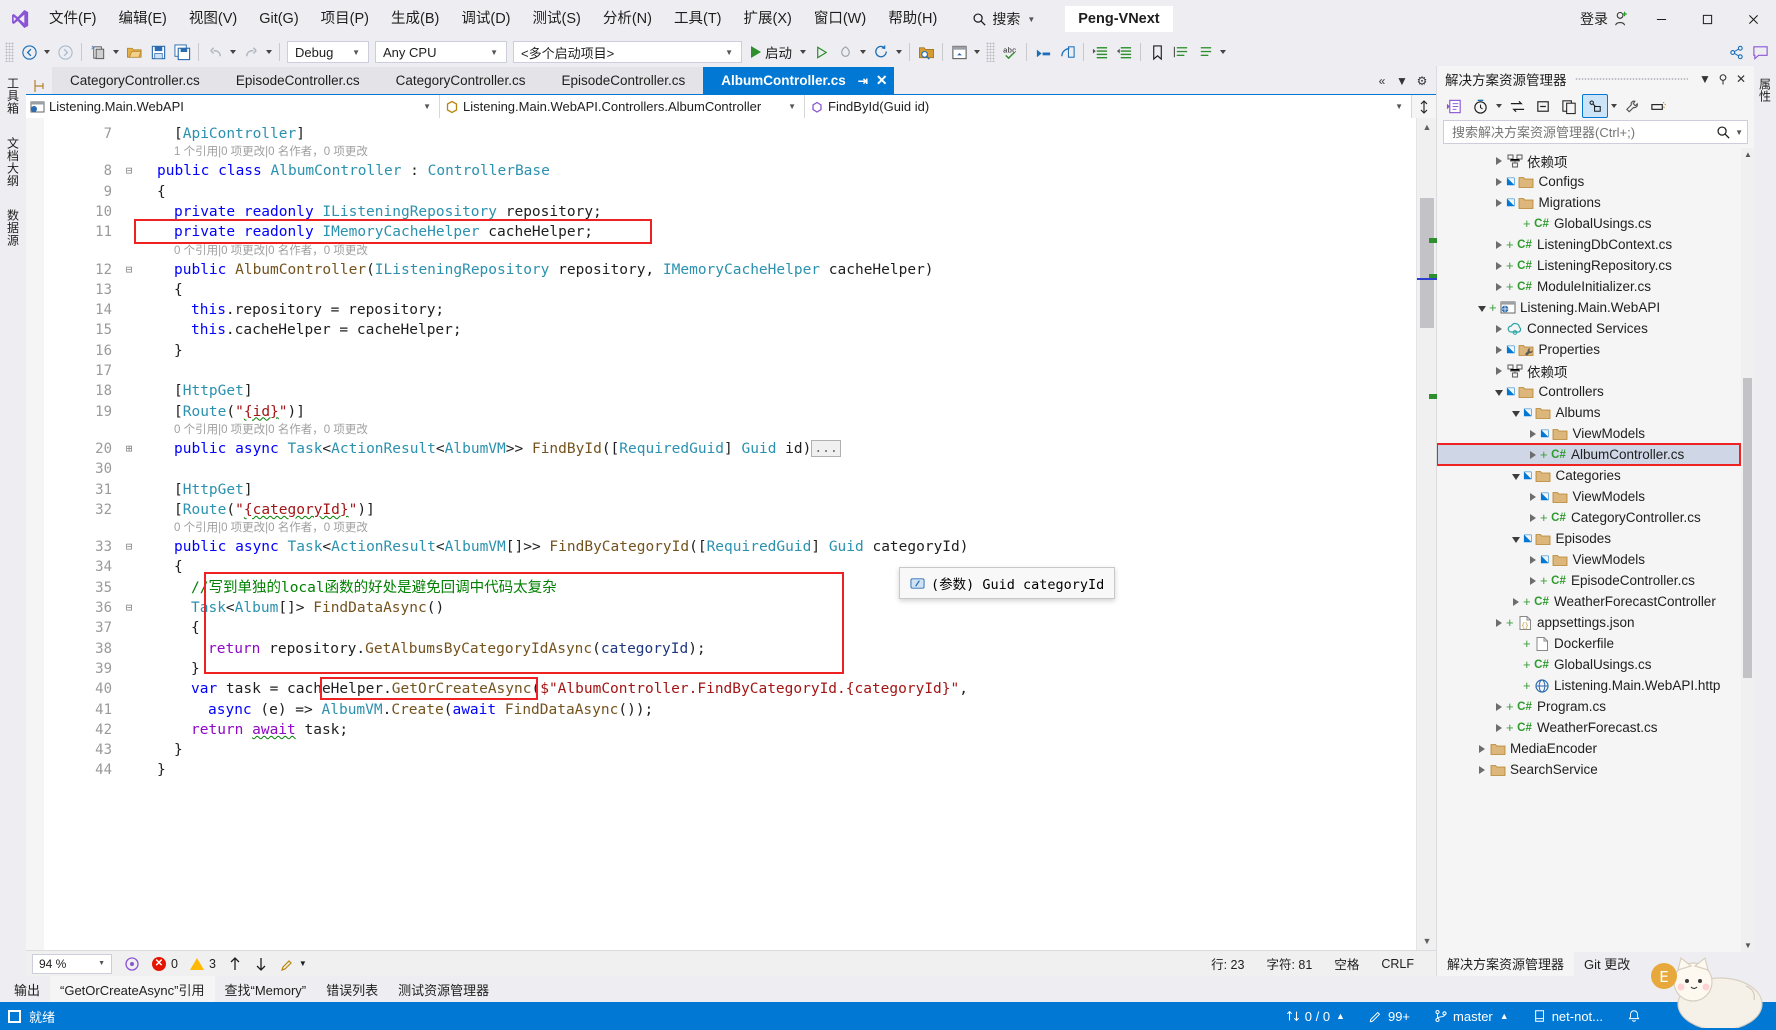  What do you see at coordinates (959, 52) in the screenshot?
I see `solution-explorer-window-button` at bounding box center [959, 52].